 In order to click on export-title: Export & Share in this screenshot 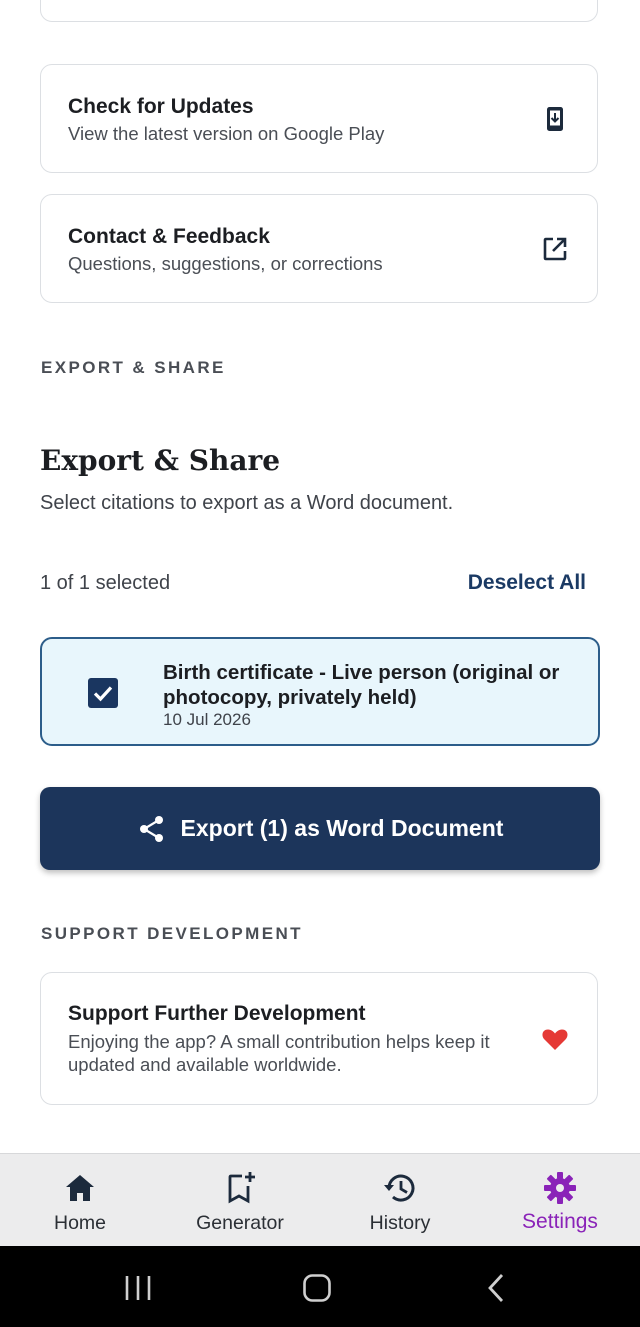, I will do `click(160, 460)`.